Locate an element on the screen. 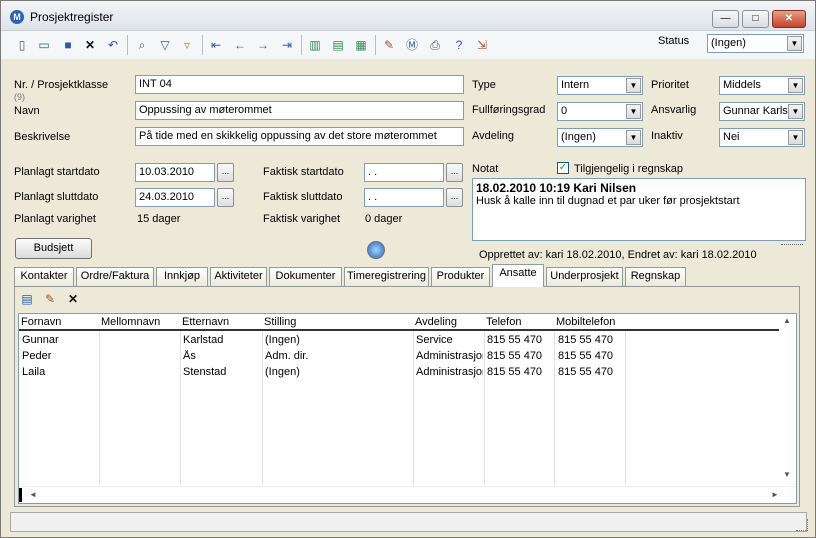 The width and height of the screenshot is (816, 538). undo-icon: ↶ is located at coordinates (113, 45).